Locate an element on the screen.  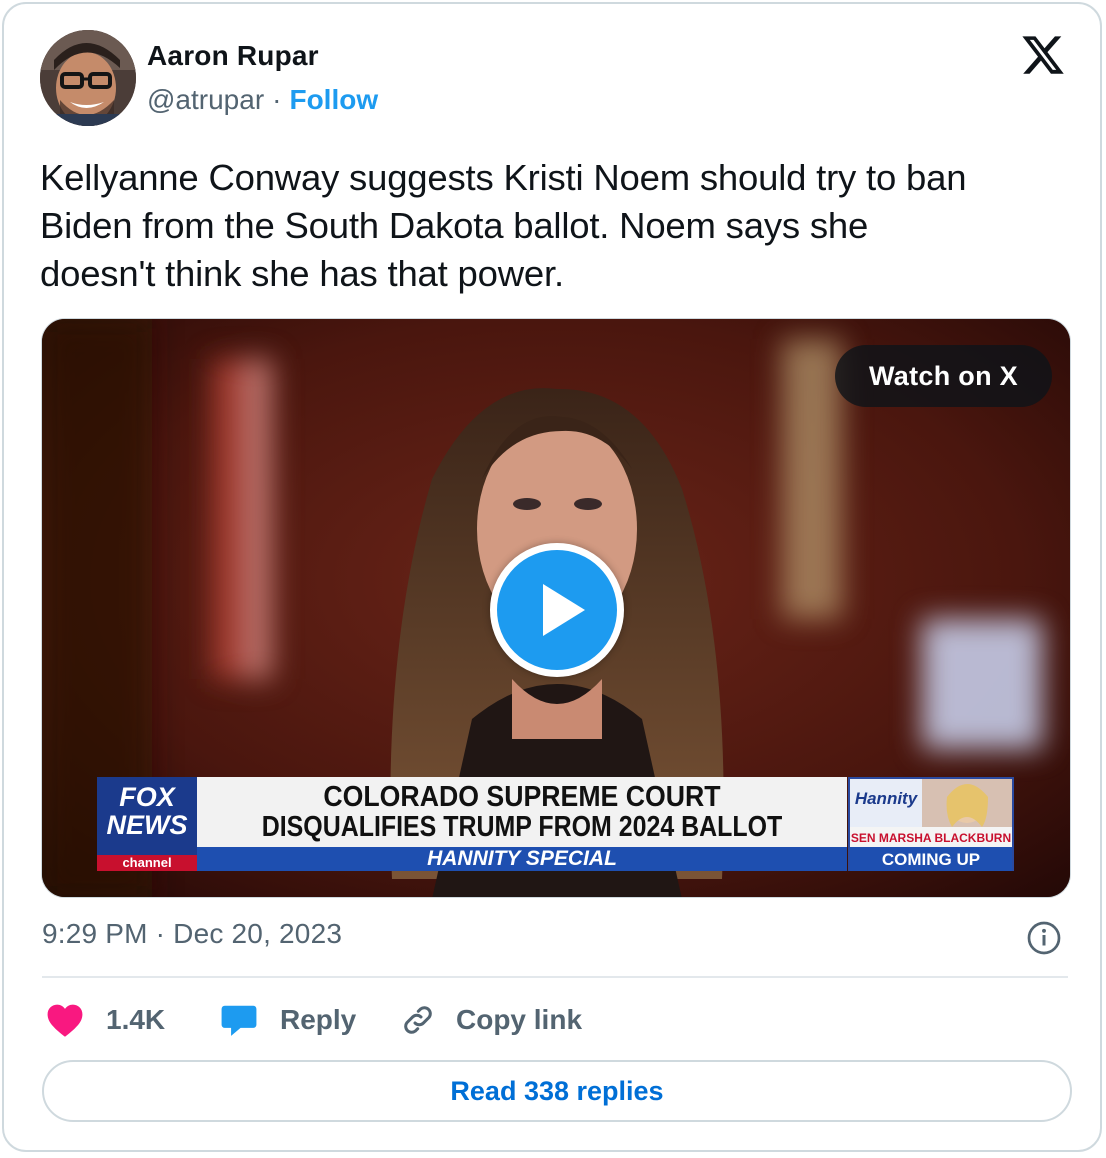
promo-line2: COMING UP is located at coordinates (931, 859).